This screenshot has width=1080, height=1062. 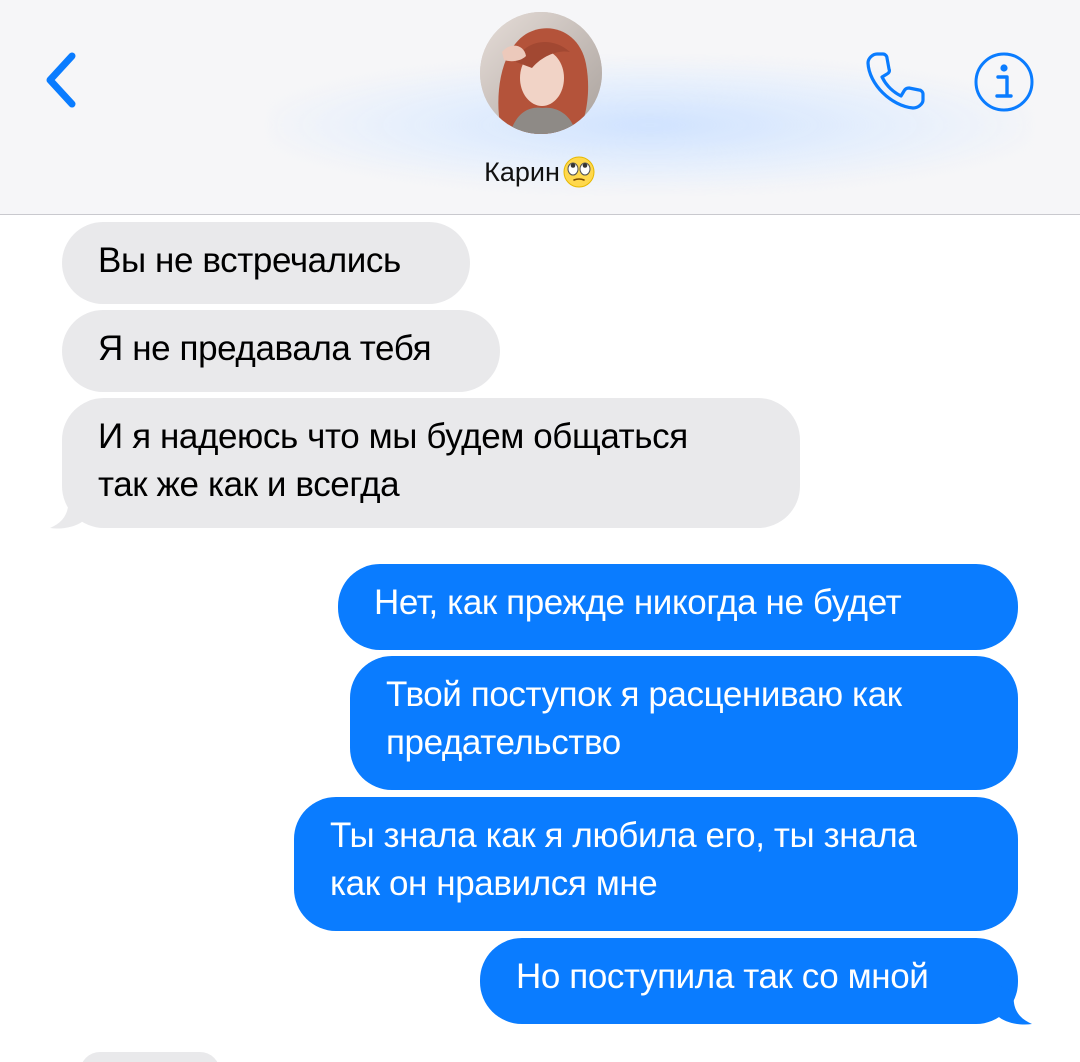 I want to click on eye-roll-emoji-icon, so click(x=579, y=172).